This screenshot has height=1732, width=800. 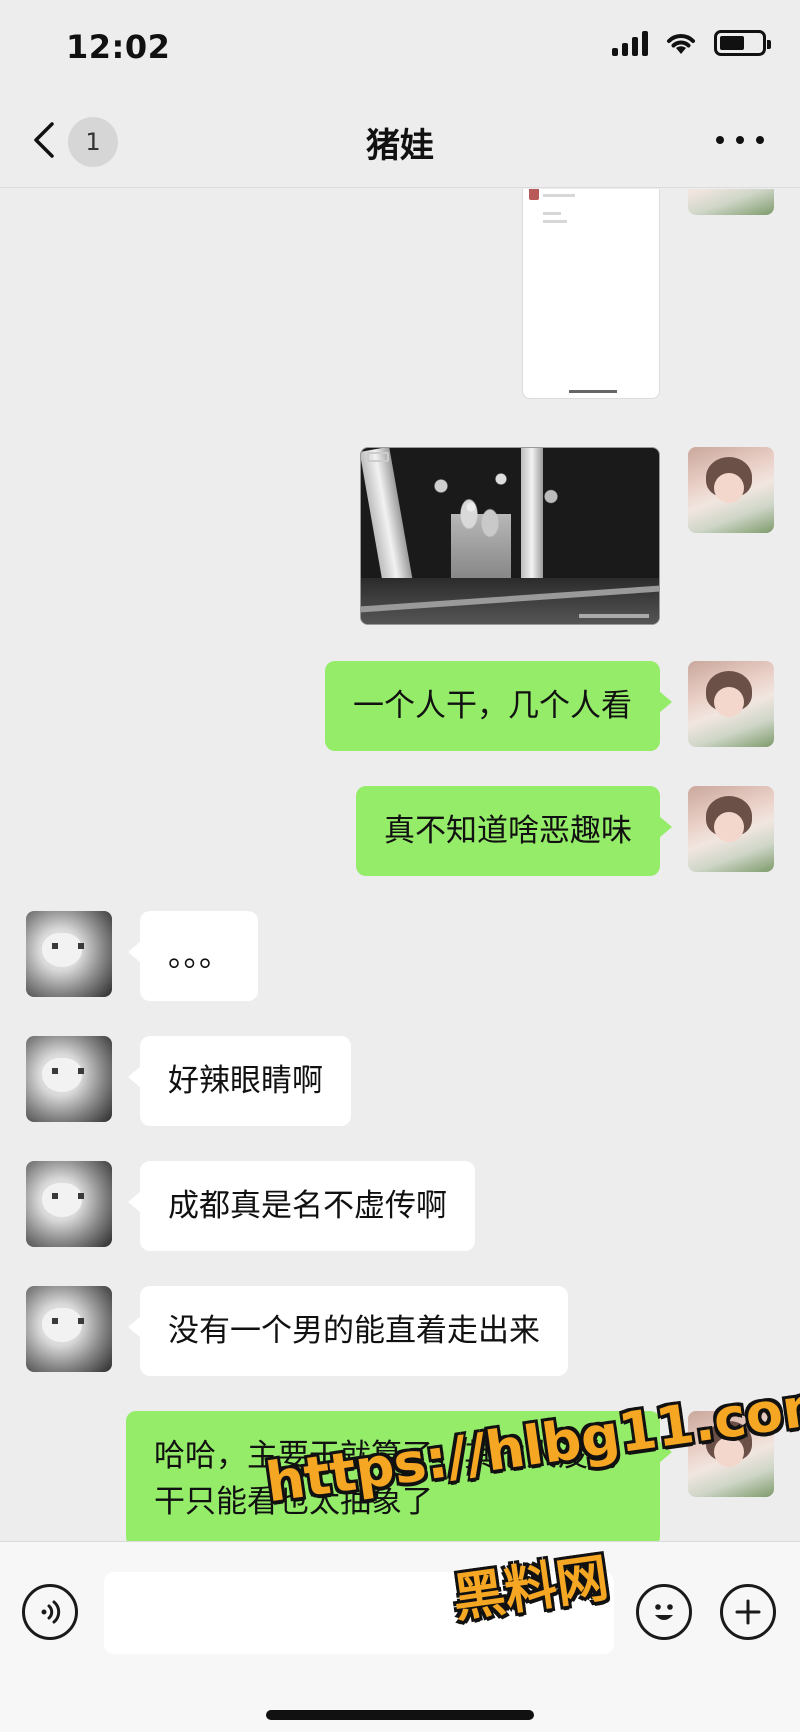 I want to click on message-image-photo, so click(x=510, y=536).